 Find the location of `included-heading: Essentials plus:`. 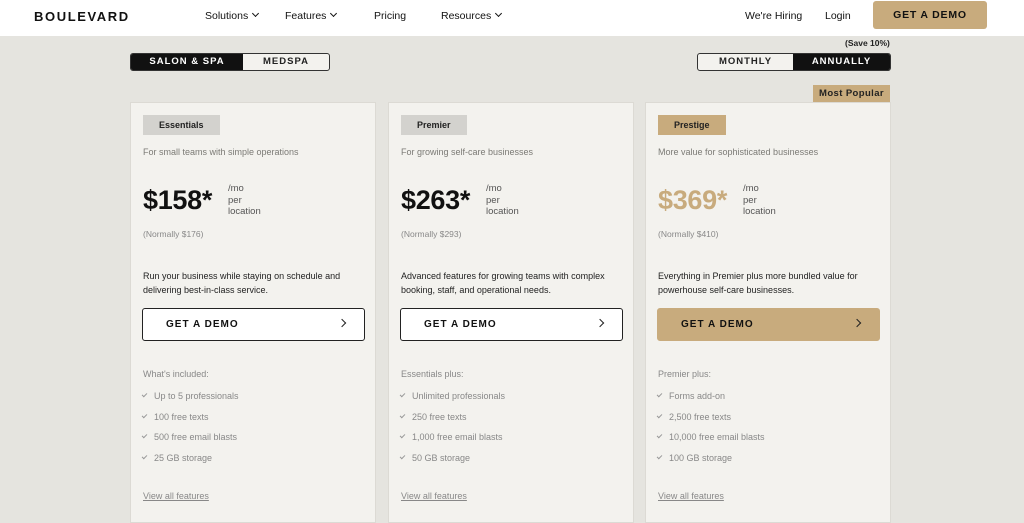

included-heading: Essentials plus: is located at coordinates (432, 374).